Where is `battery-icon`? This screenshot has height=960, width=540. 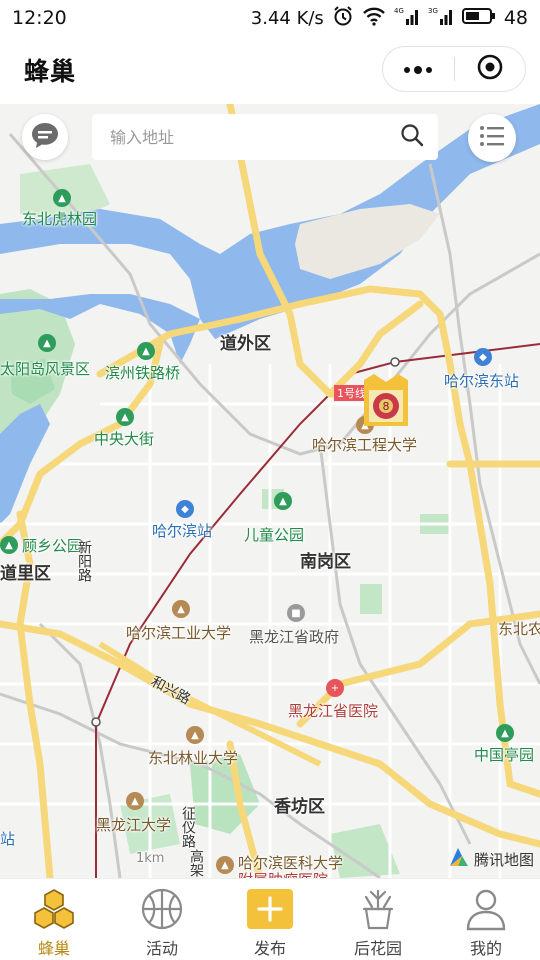 battery-icon is located at coordinates (478, 18).